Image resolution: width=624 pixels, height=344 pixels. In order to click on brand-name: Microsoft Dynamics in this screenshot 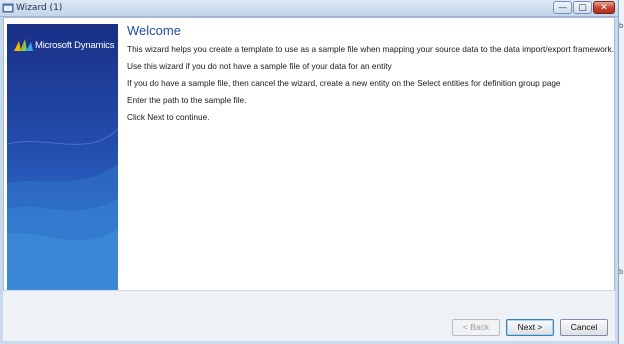, I will do `click(75, 45)`.